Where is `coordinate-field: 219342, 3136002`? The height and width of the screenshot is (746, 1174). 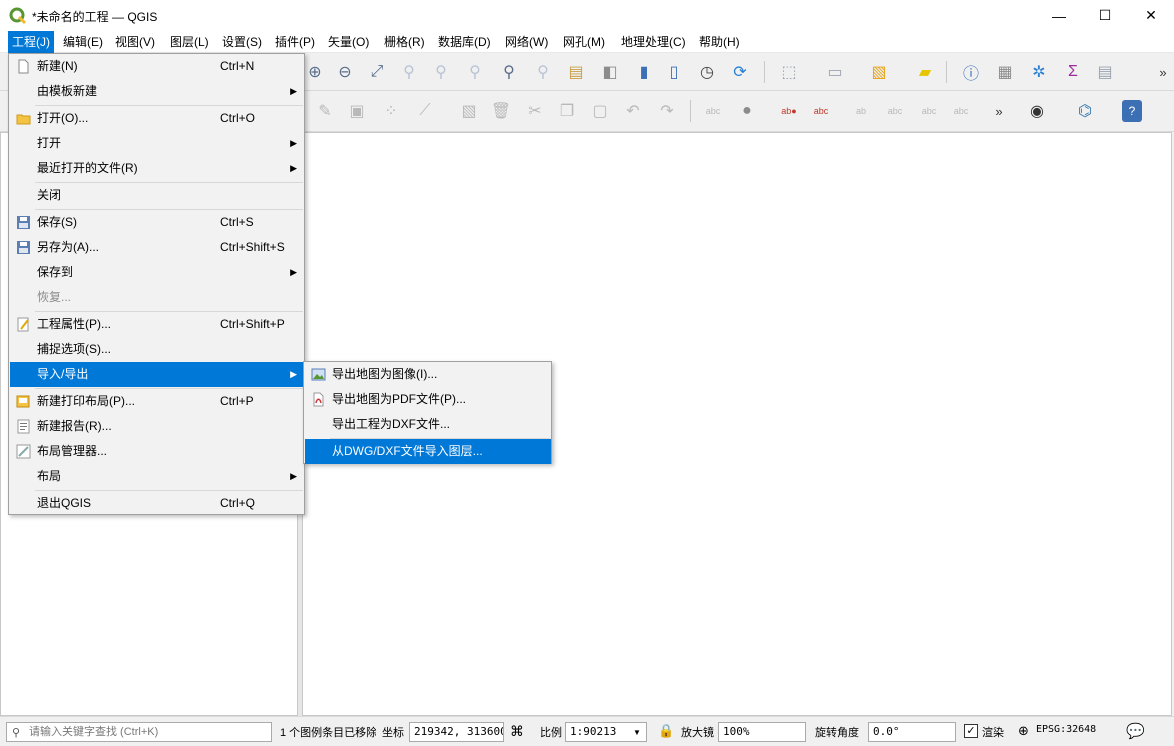 coordinate-field: 219342, 3136002 is located at coordinates (456, 732).